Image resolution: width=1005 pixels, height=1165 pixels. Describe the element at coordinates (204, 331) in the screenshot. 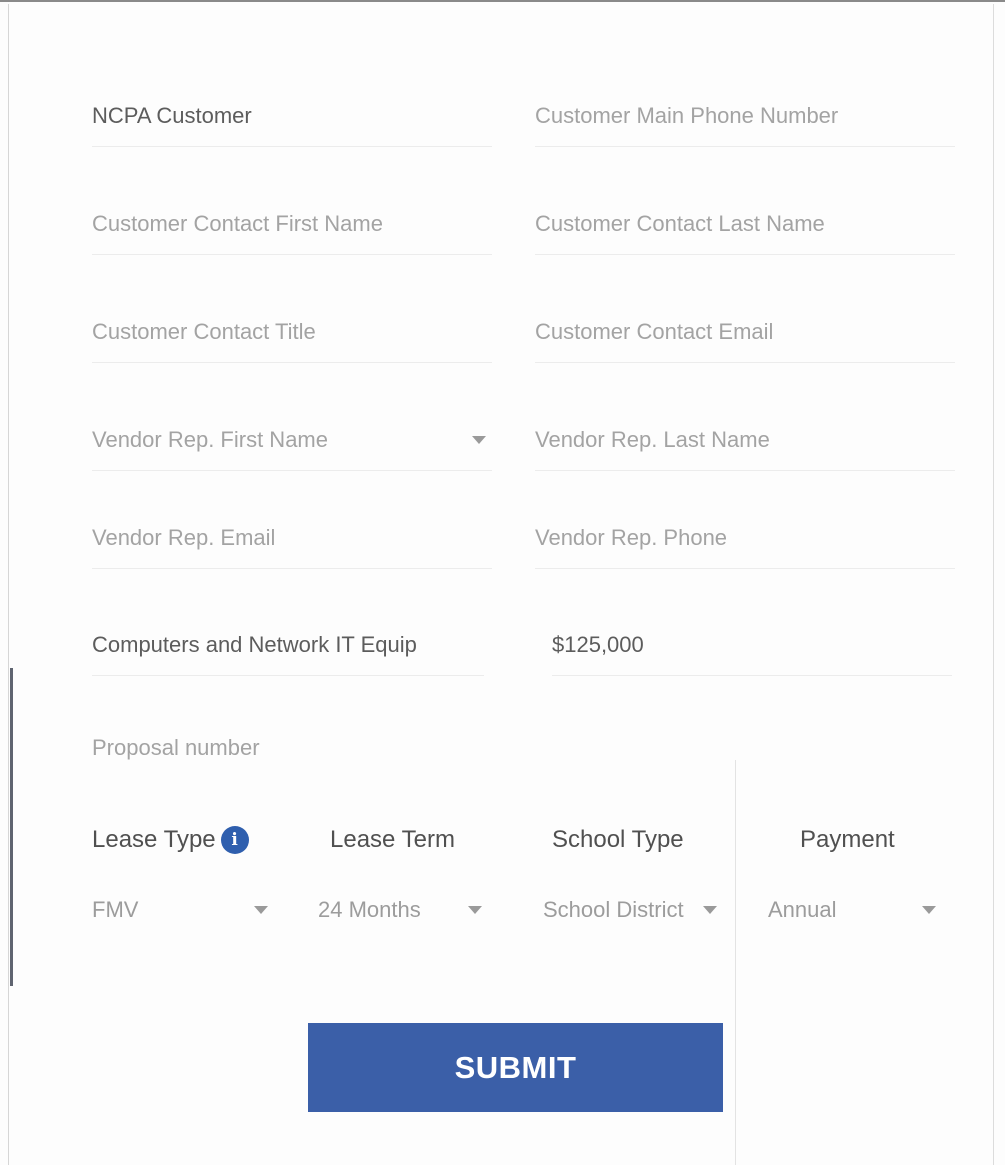

I see `contact-title-placeholder: Customer Contact Title` at that location.